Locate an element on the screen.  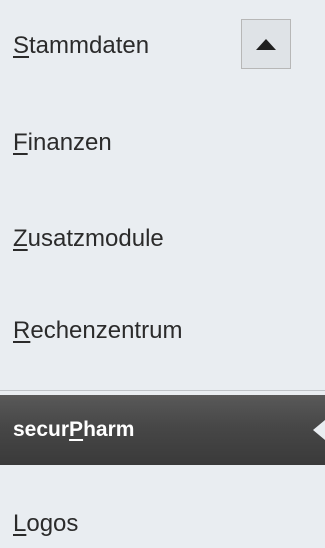
nav-item-label: securPharm is located at coordinates (74, 429).